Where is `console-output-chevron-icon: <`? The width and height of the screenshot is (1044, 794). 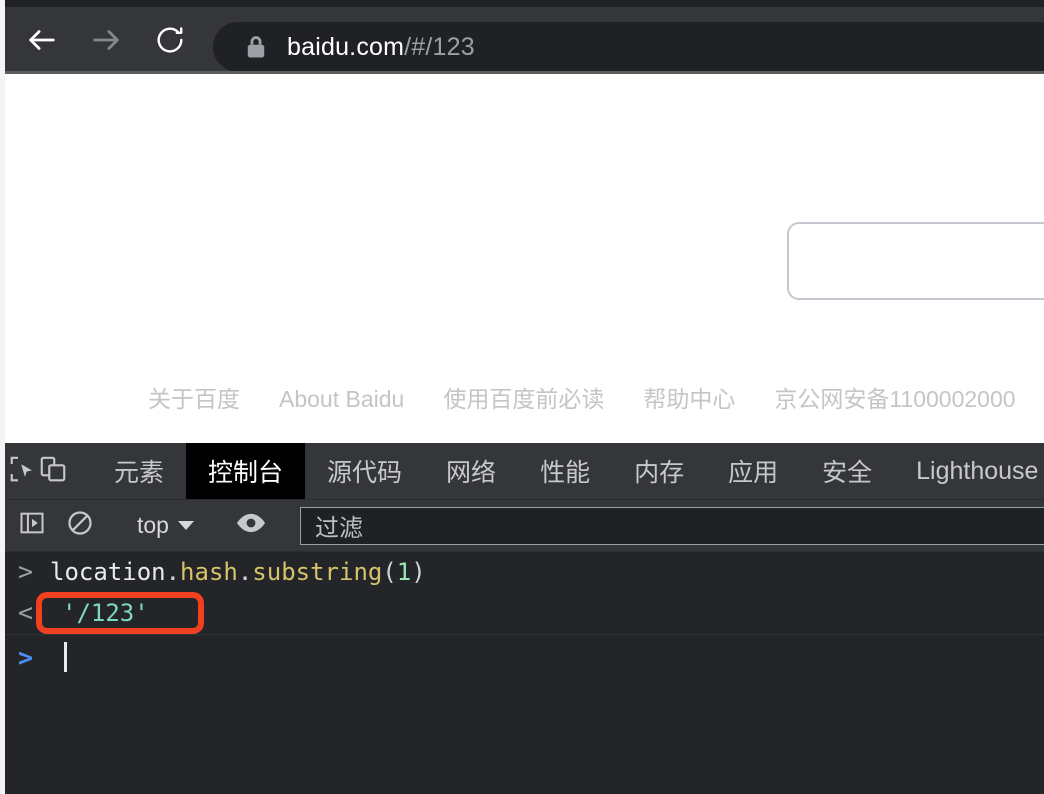
console-output-chevron-icon: < is located at coordinates (26, 612).